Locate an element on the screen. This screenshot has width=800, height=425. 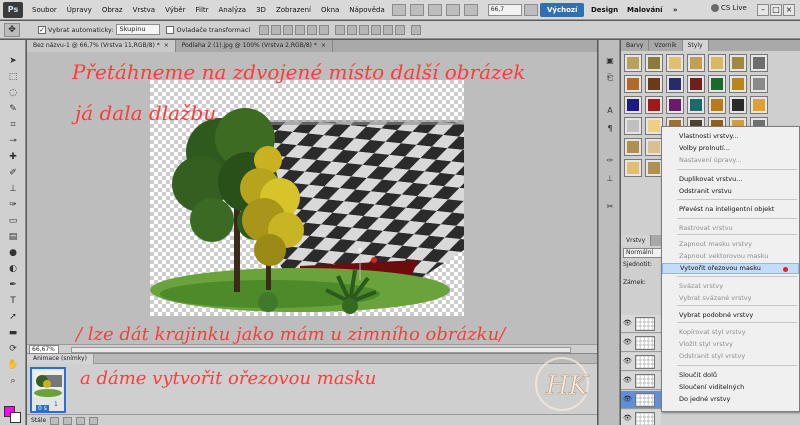
eraser-tool-icon: ▭ is located at coordinates (13, 221).